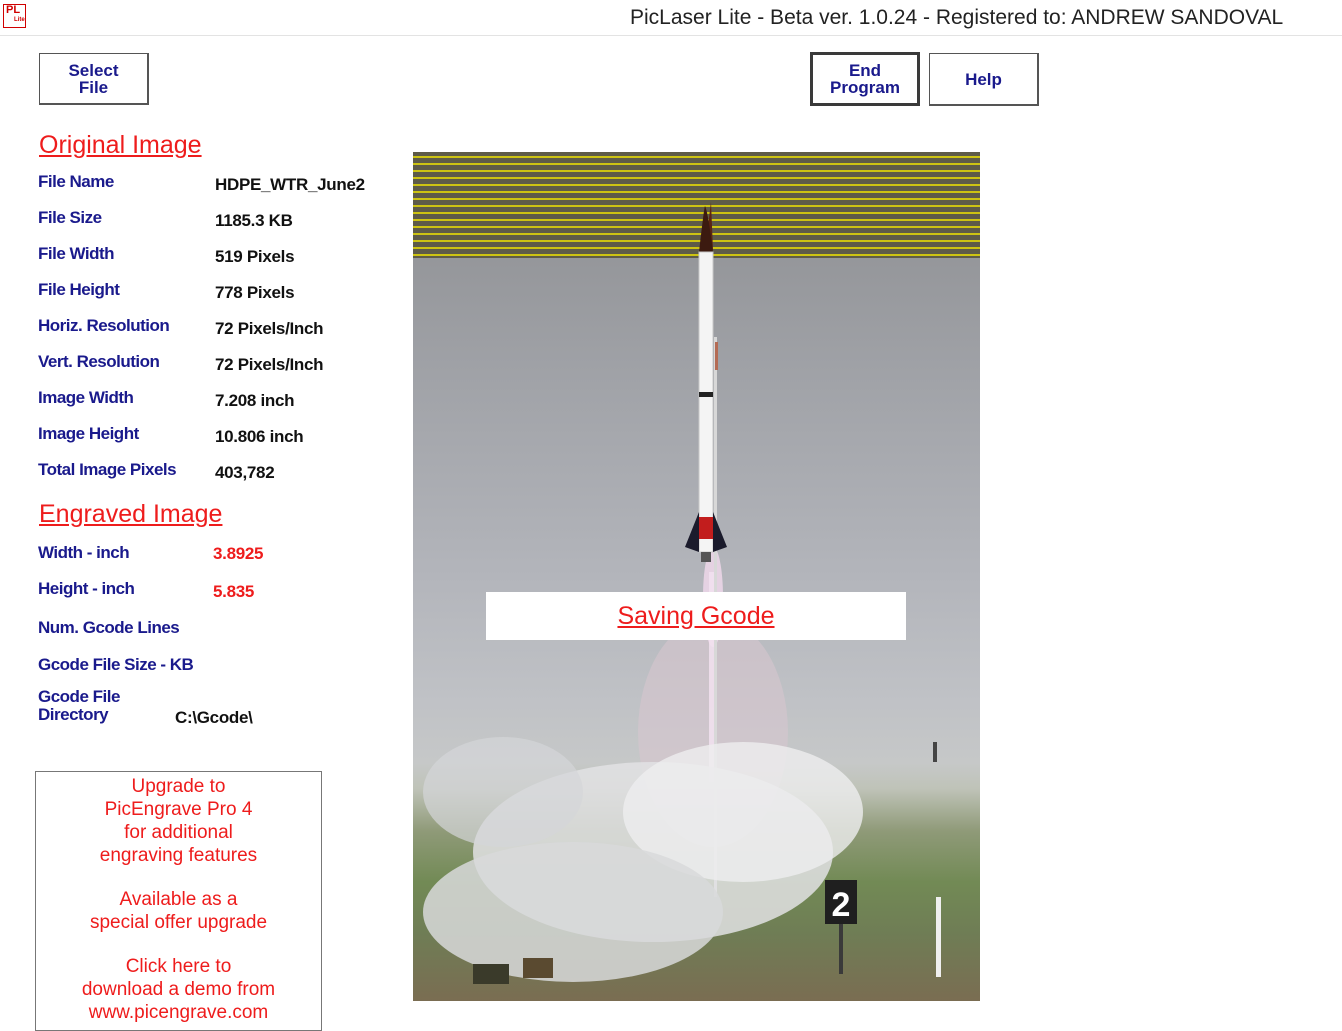  I want to click on horiz-resolution-label: Horiz. Resolution, so click(104, 325).